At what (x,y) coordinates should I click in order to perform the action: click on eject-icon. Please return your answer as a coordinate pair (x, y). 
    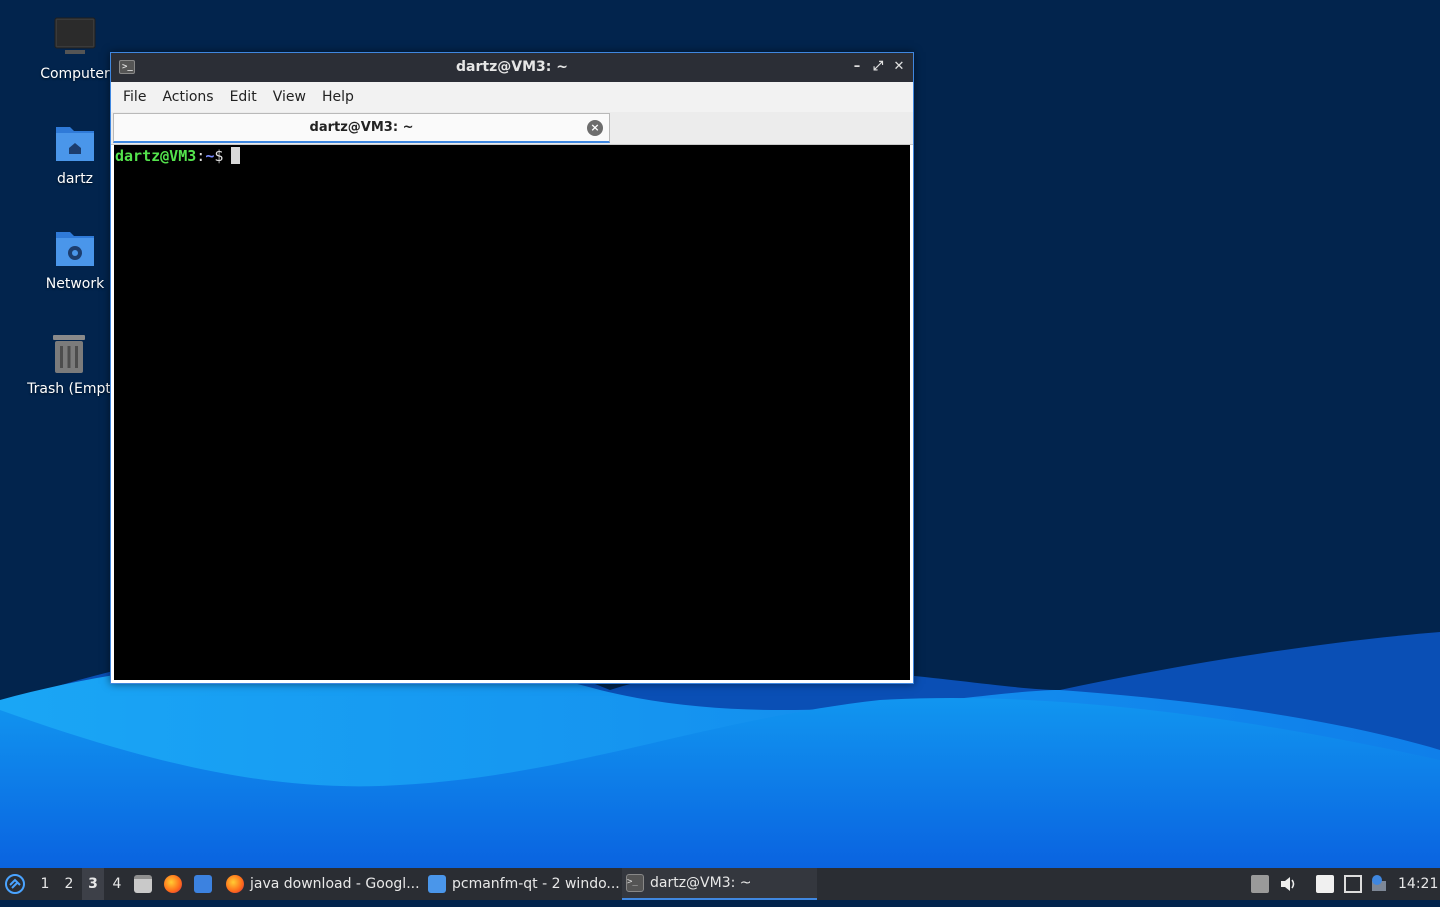
    Looking at the image, I should click on (1260, 884).